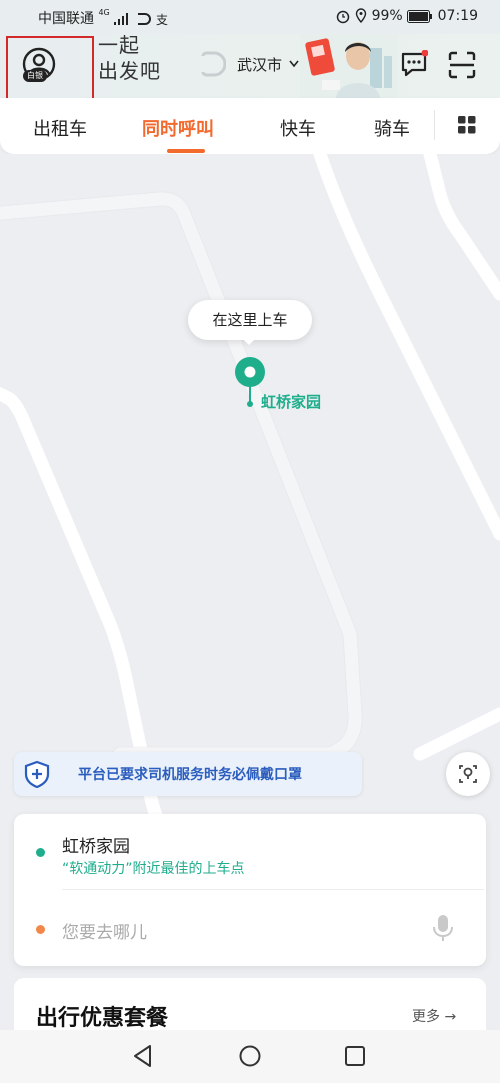 Image resolution: width=500 pixels, height=1083 pixels. What do you see at coordinates (434, 125) in the screenshot?
I see `tab-divider` at bounding box center [434, 125].